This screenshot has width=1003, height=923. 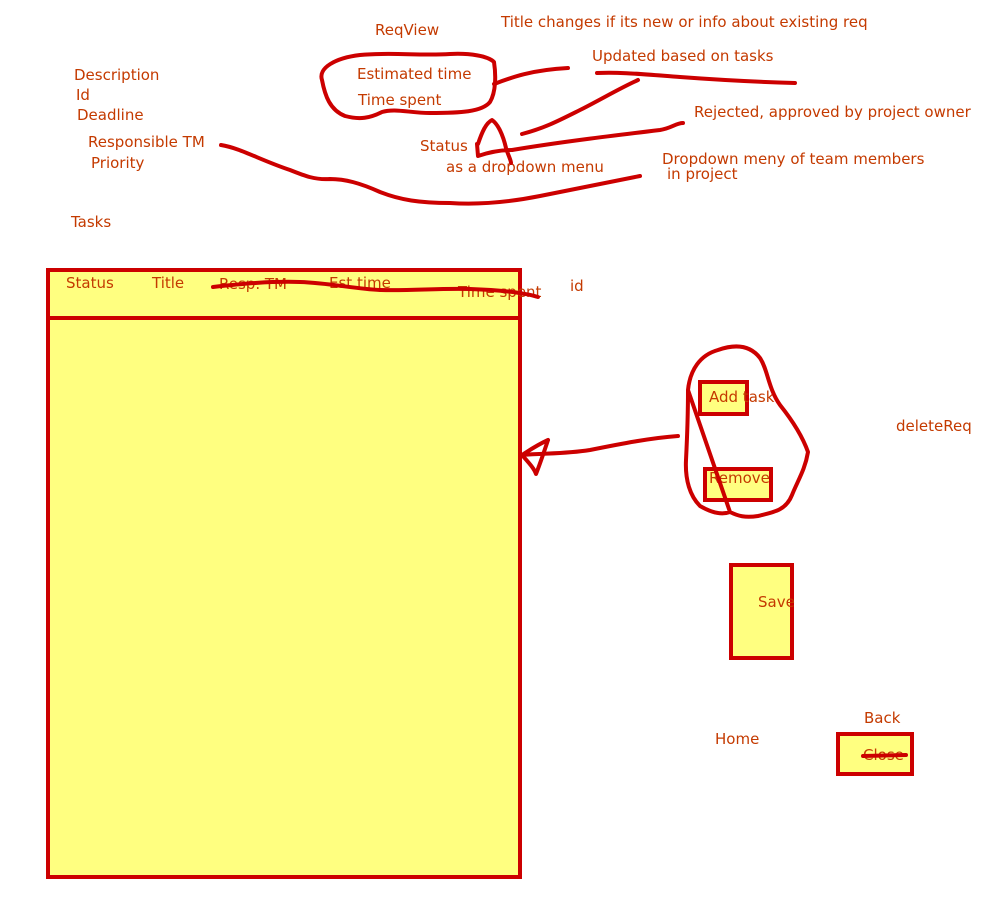 What do you see at coordinates (531, 76) in the screenshot?
I see `ink-line-updated` at bounding box center [531, 76].